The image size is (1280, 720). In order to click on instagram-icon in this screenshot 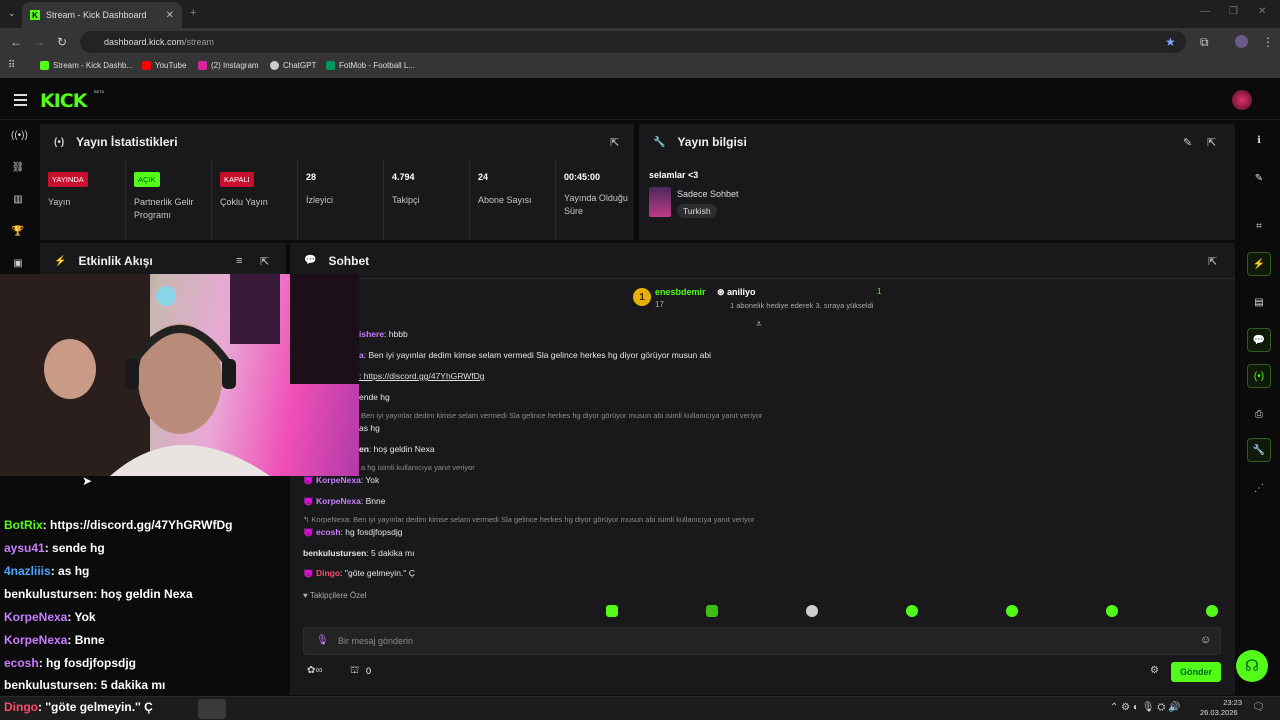, I will do `click(202, 65)`.